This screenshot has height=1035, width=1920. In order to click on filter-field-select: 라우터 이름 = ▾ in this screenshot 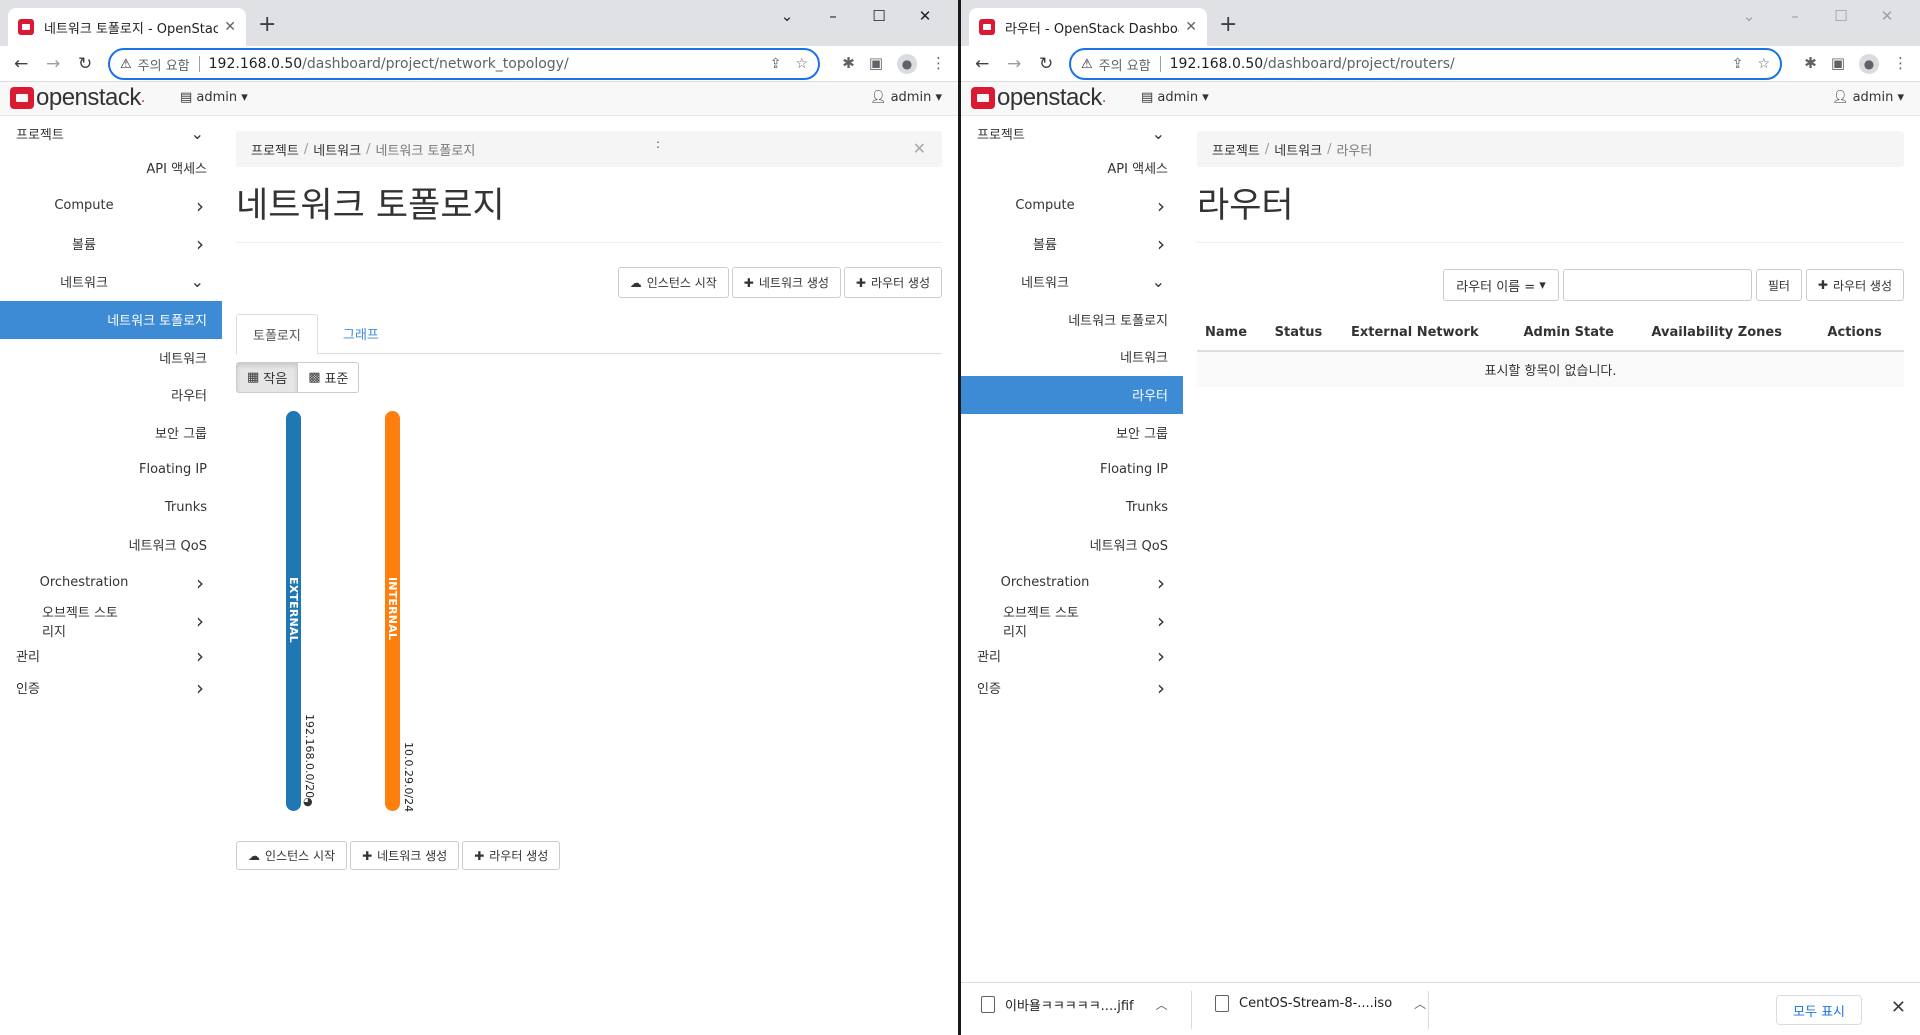, I will do `click(1501, 285)`.